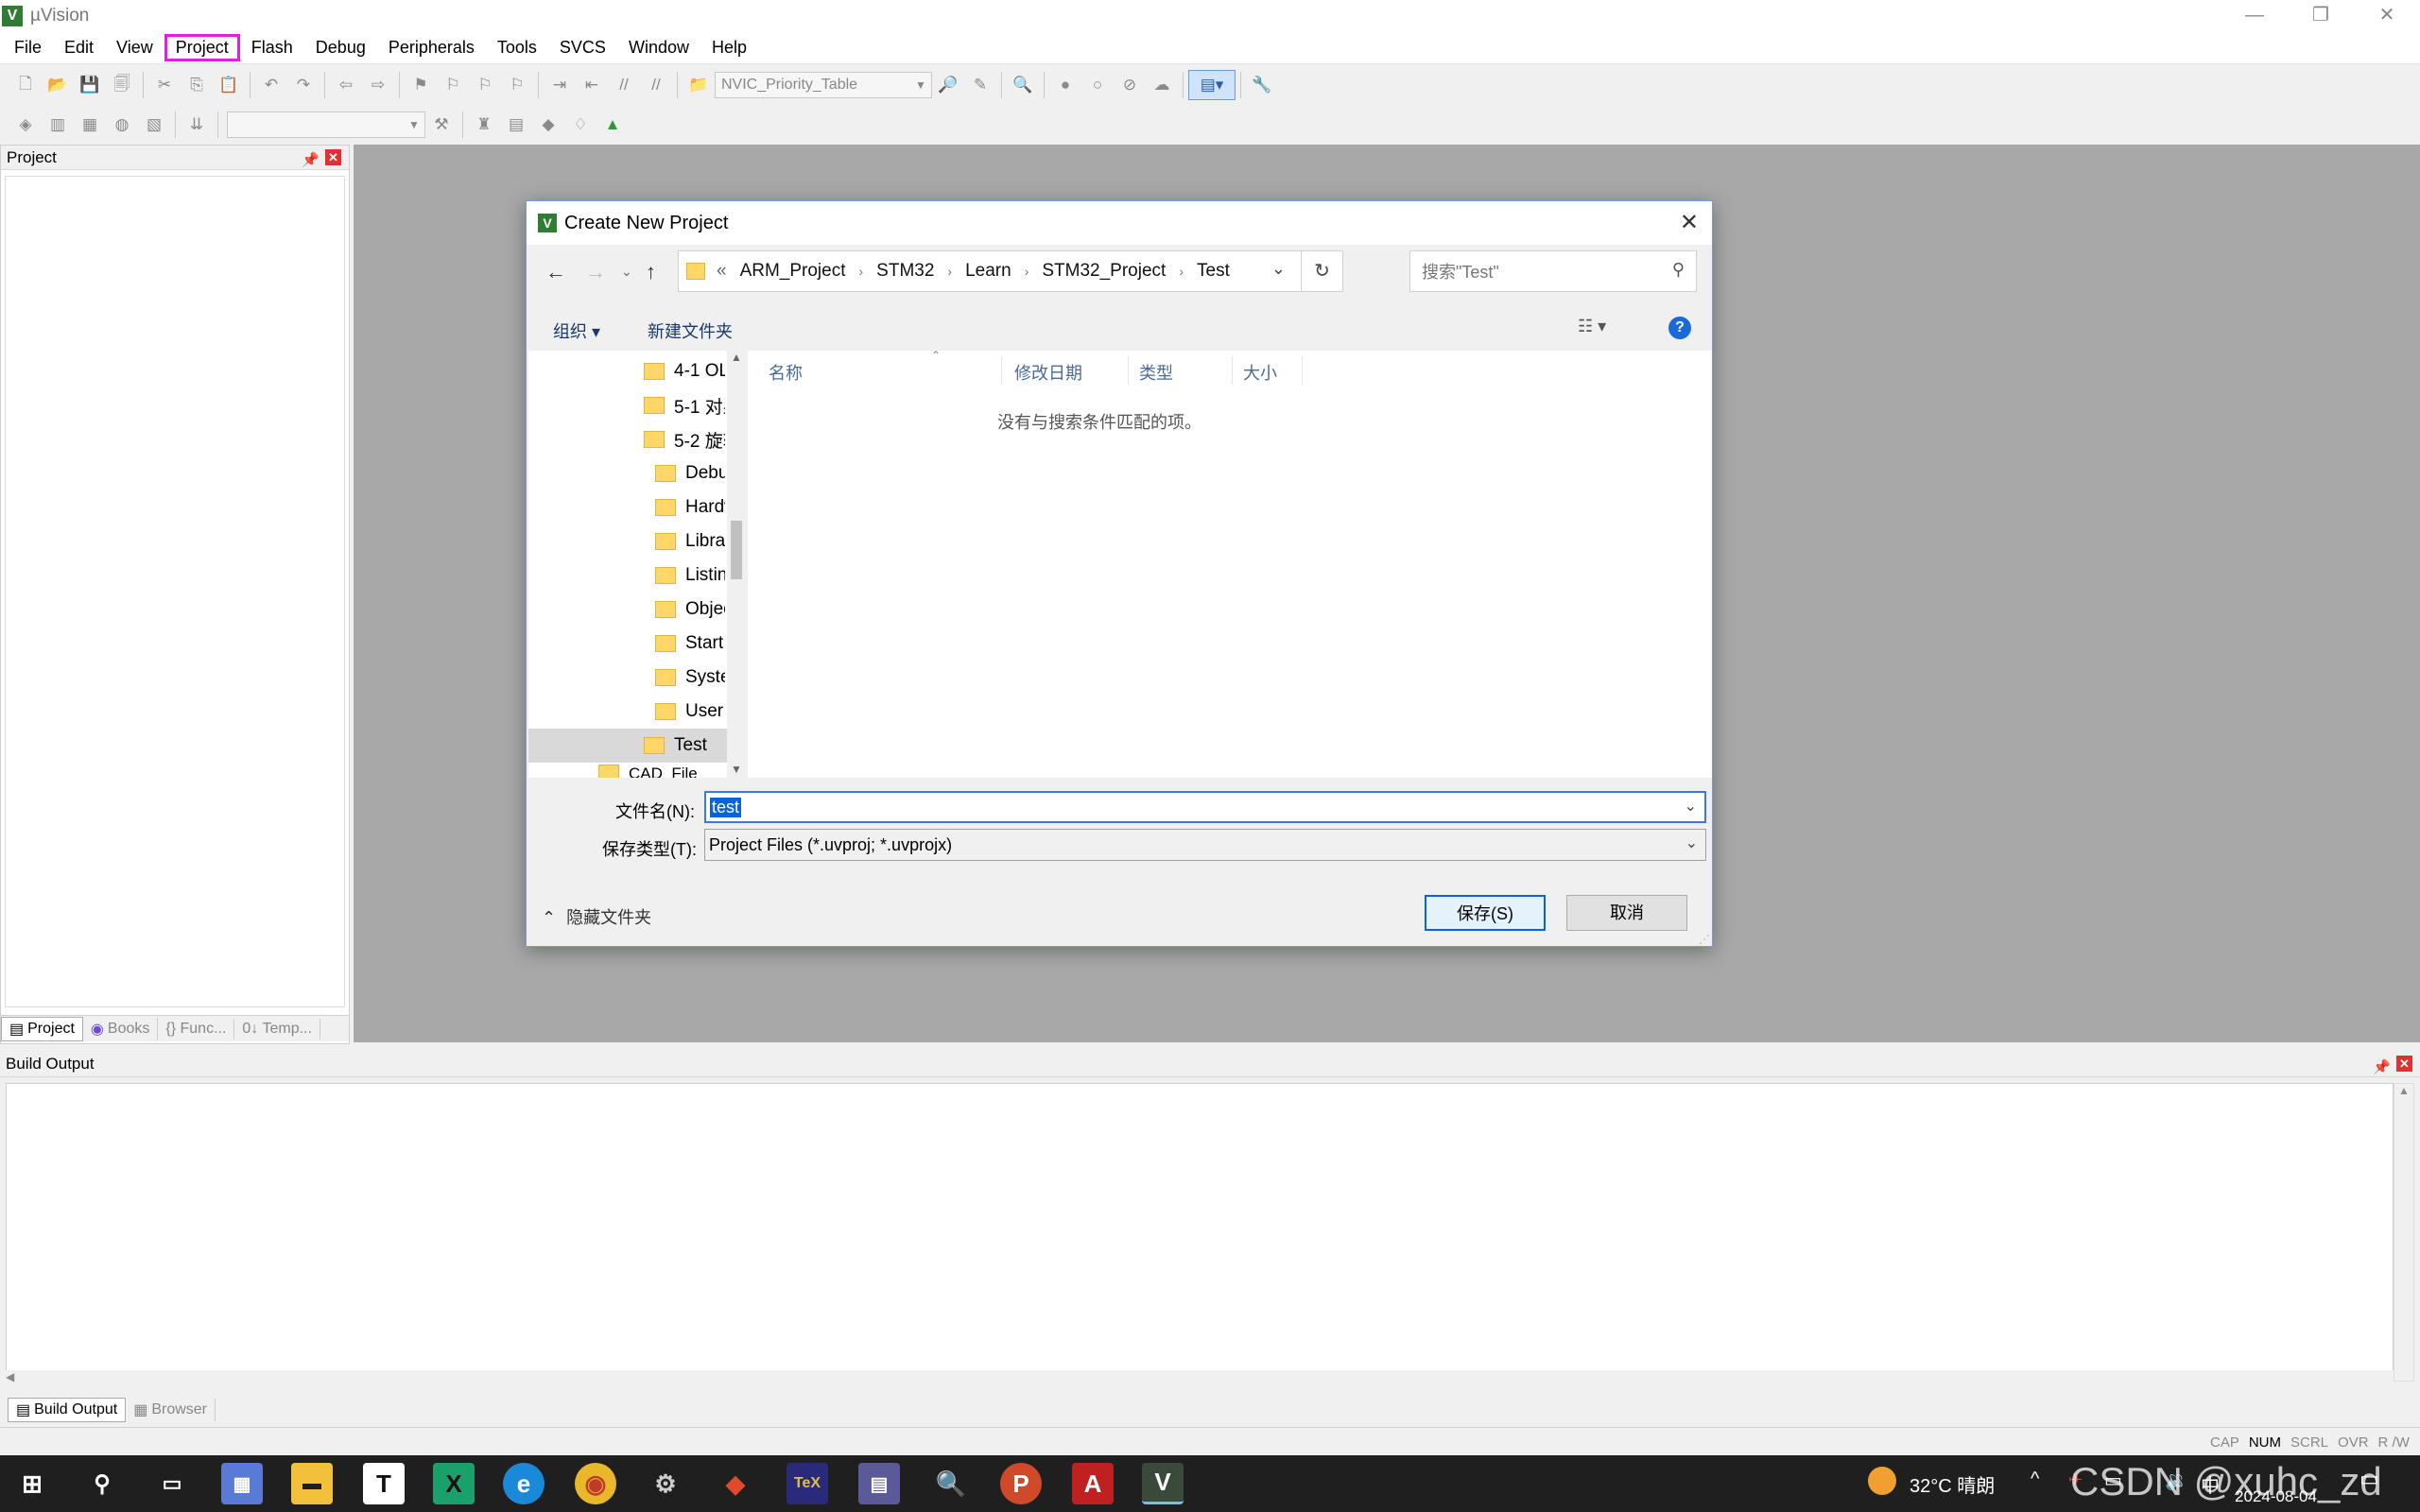  I want to click on unindent-icon: ⇤, so click(592, 85).